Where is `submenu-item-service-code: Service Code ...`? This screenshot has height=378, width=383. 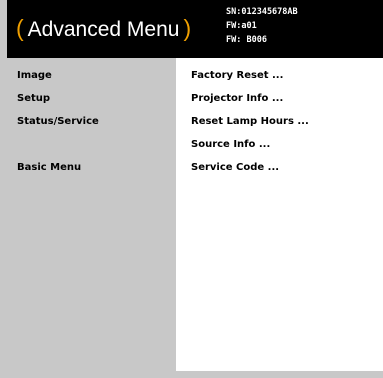
submenu-item-service-code: Service Code ... is located at coordinates (235, 167).